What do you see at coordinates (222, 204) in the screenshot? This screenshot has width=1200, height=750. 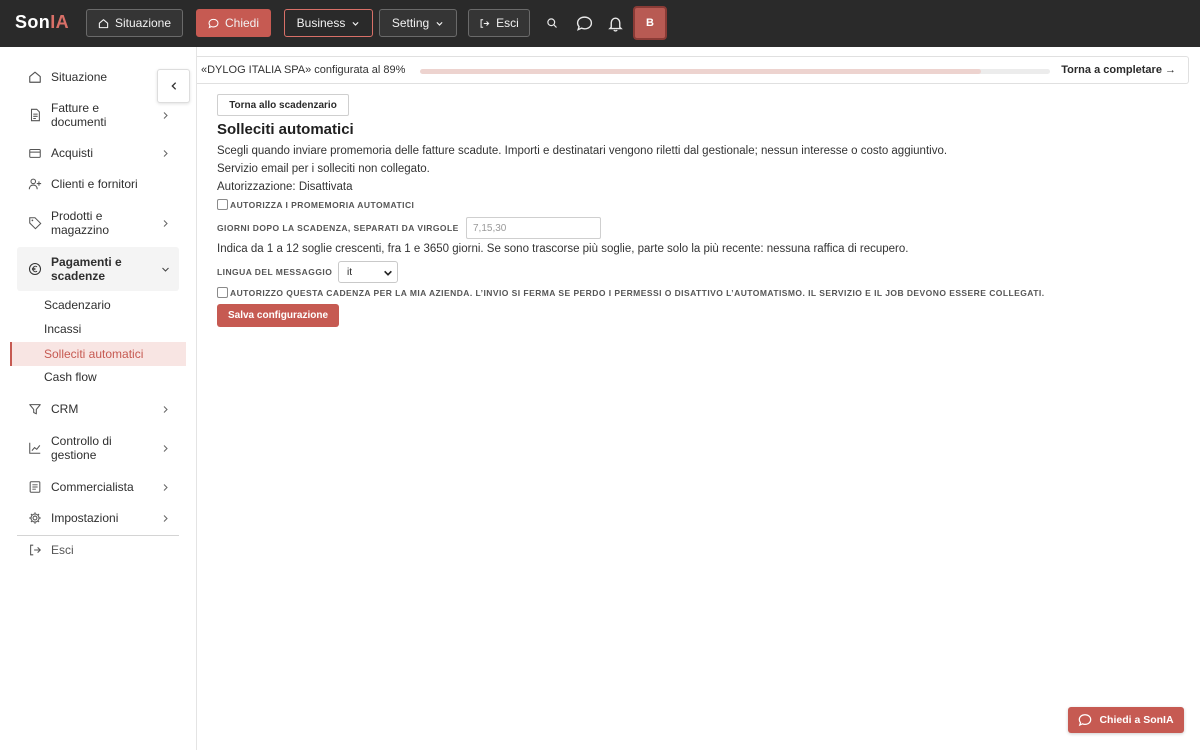 I see `authorize-reminders-checkbox` at bounding box center [222, 204].